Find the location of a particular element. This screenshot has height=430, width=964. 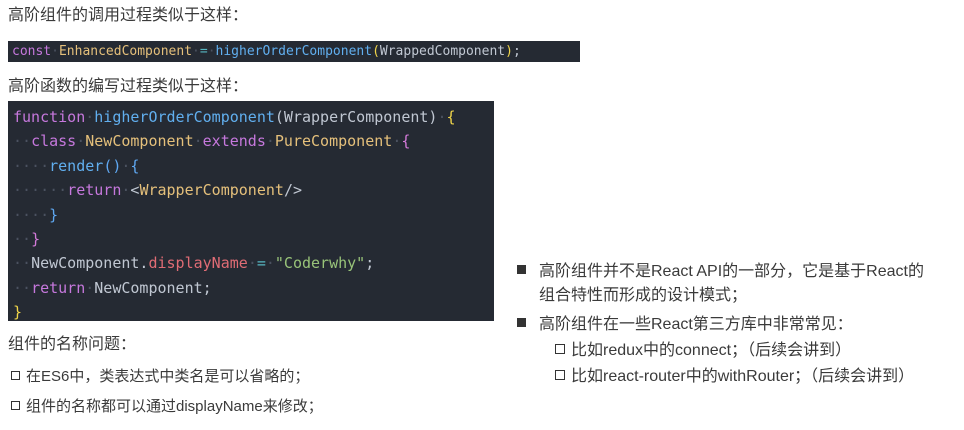

code-token: displayName is located at coordinates (198, 263).